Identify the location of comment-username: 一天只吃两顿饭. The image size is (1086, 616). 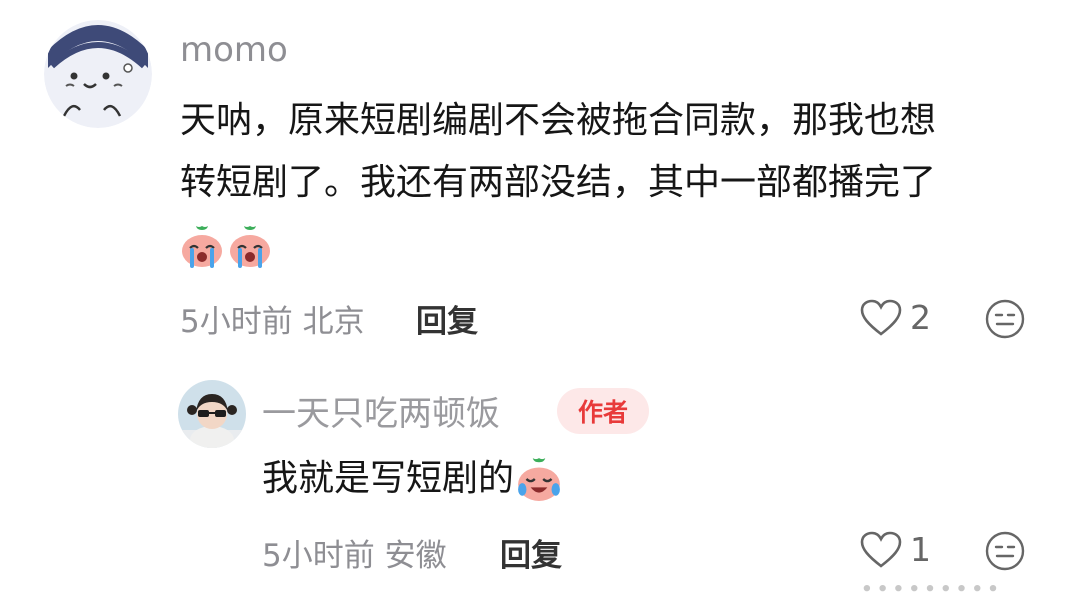
(381, 410).